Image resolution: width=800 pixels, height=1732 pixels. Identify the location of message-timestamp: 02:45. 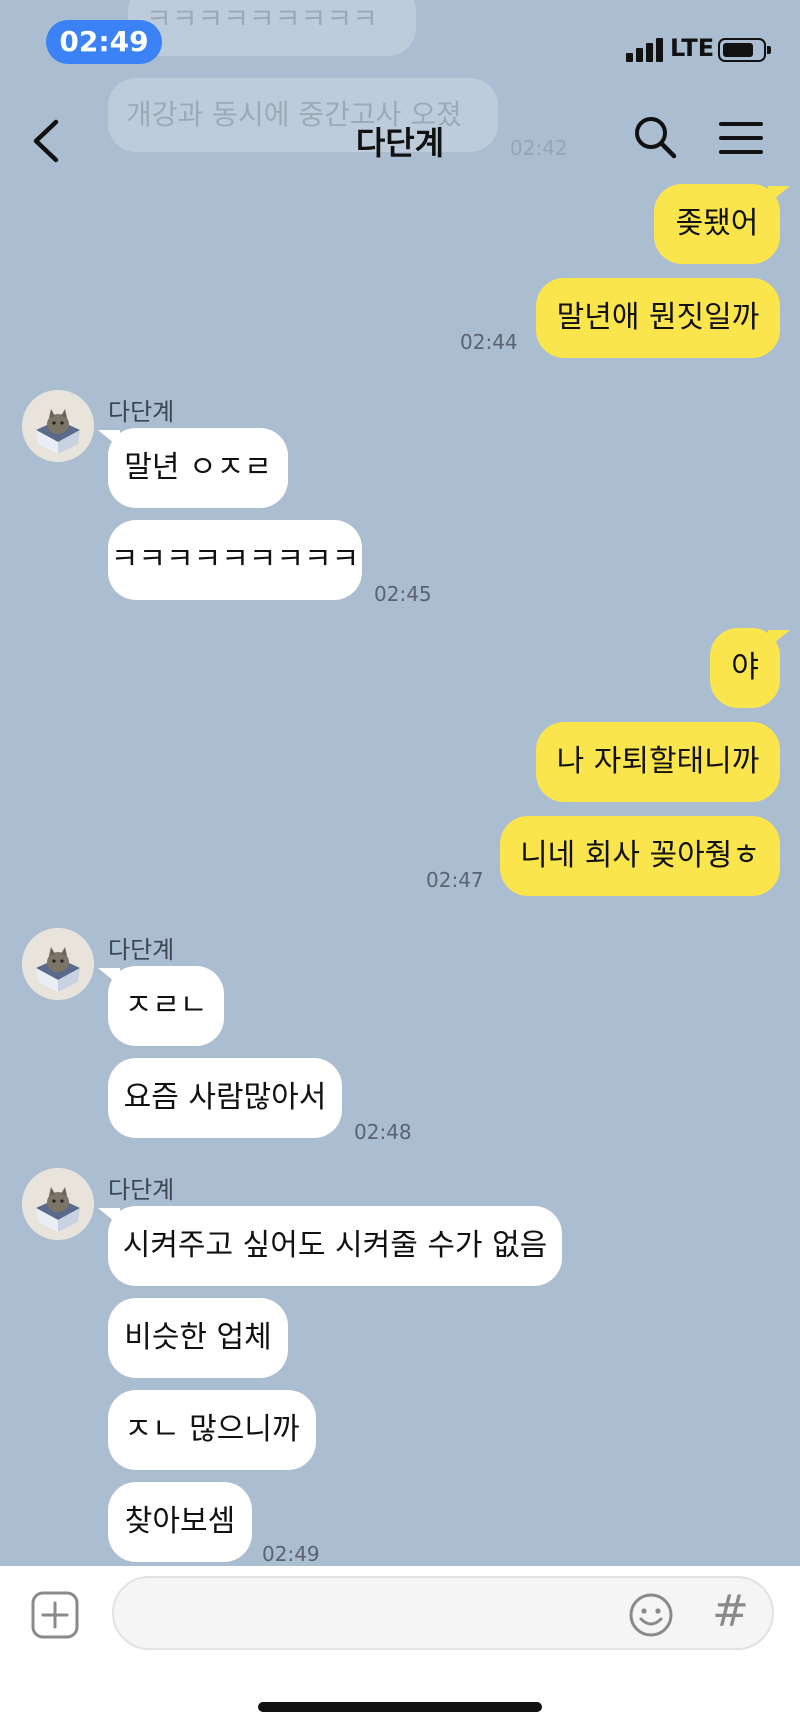
(403, 594).